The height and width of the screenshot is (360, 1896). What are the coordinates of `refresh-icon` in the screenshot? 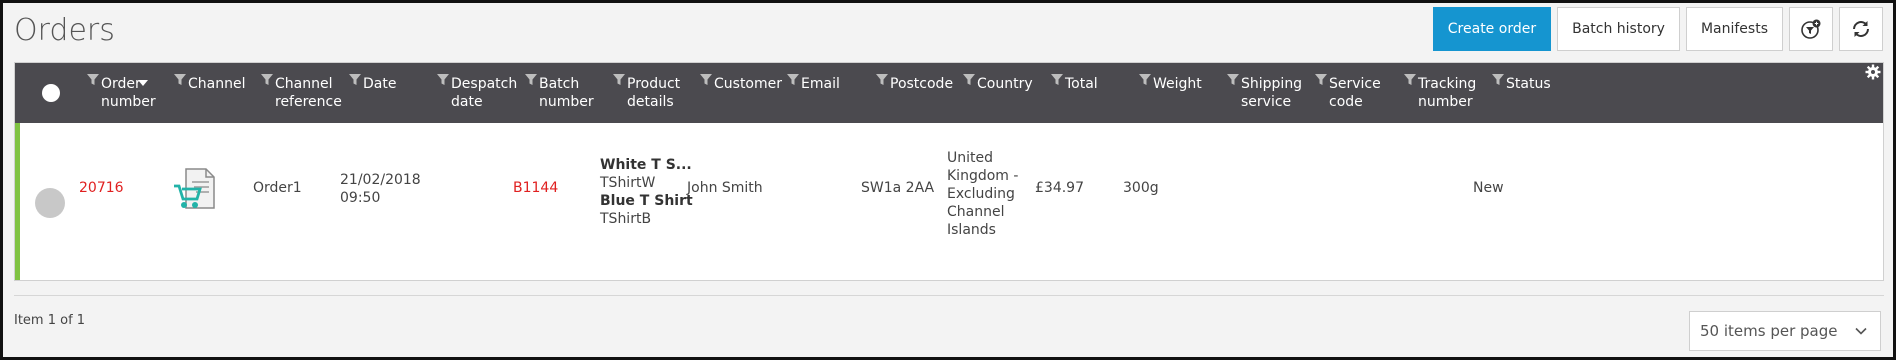 It's located at (1861, 29).